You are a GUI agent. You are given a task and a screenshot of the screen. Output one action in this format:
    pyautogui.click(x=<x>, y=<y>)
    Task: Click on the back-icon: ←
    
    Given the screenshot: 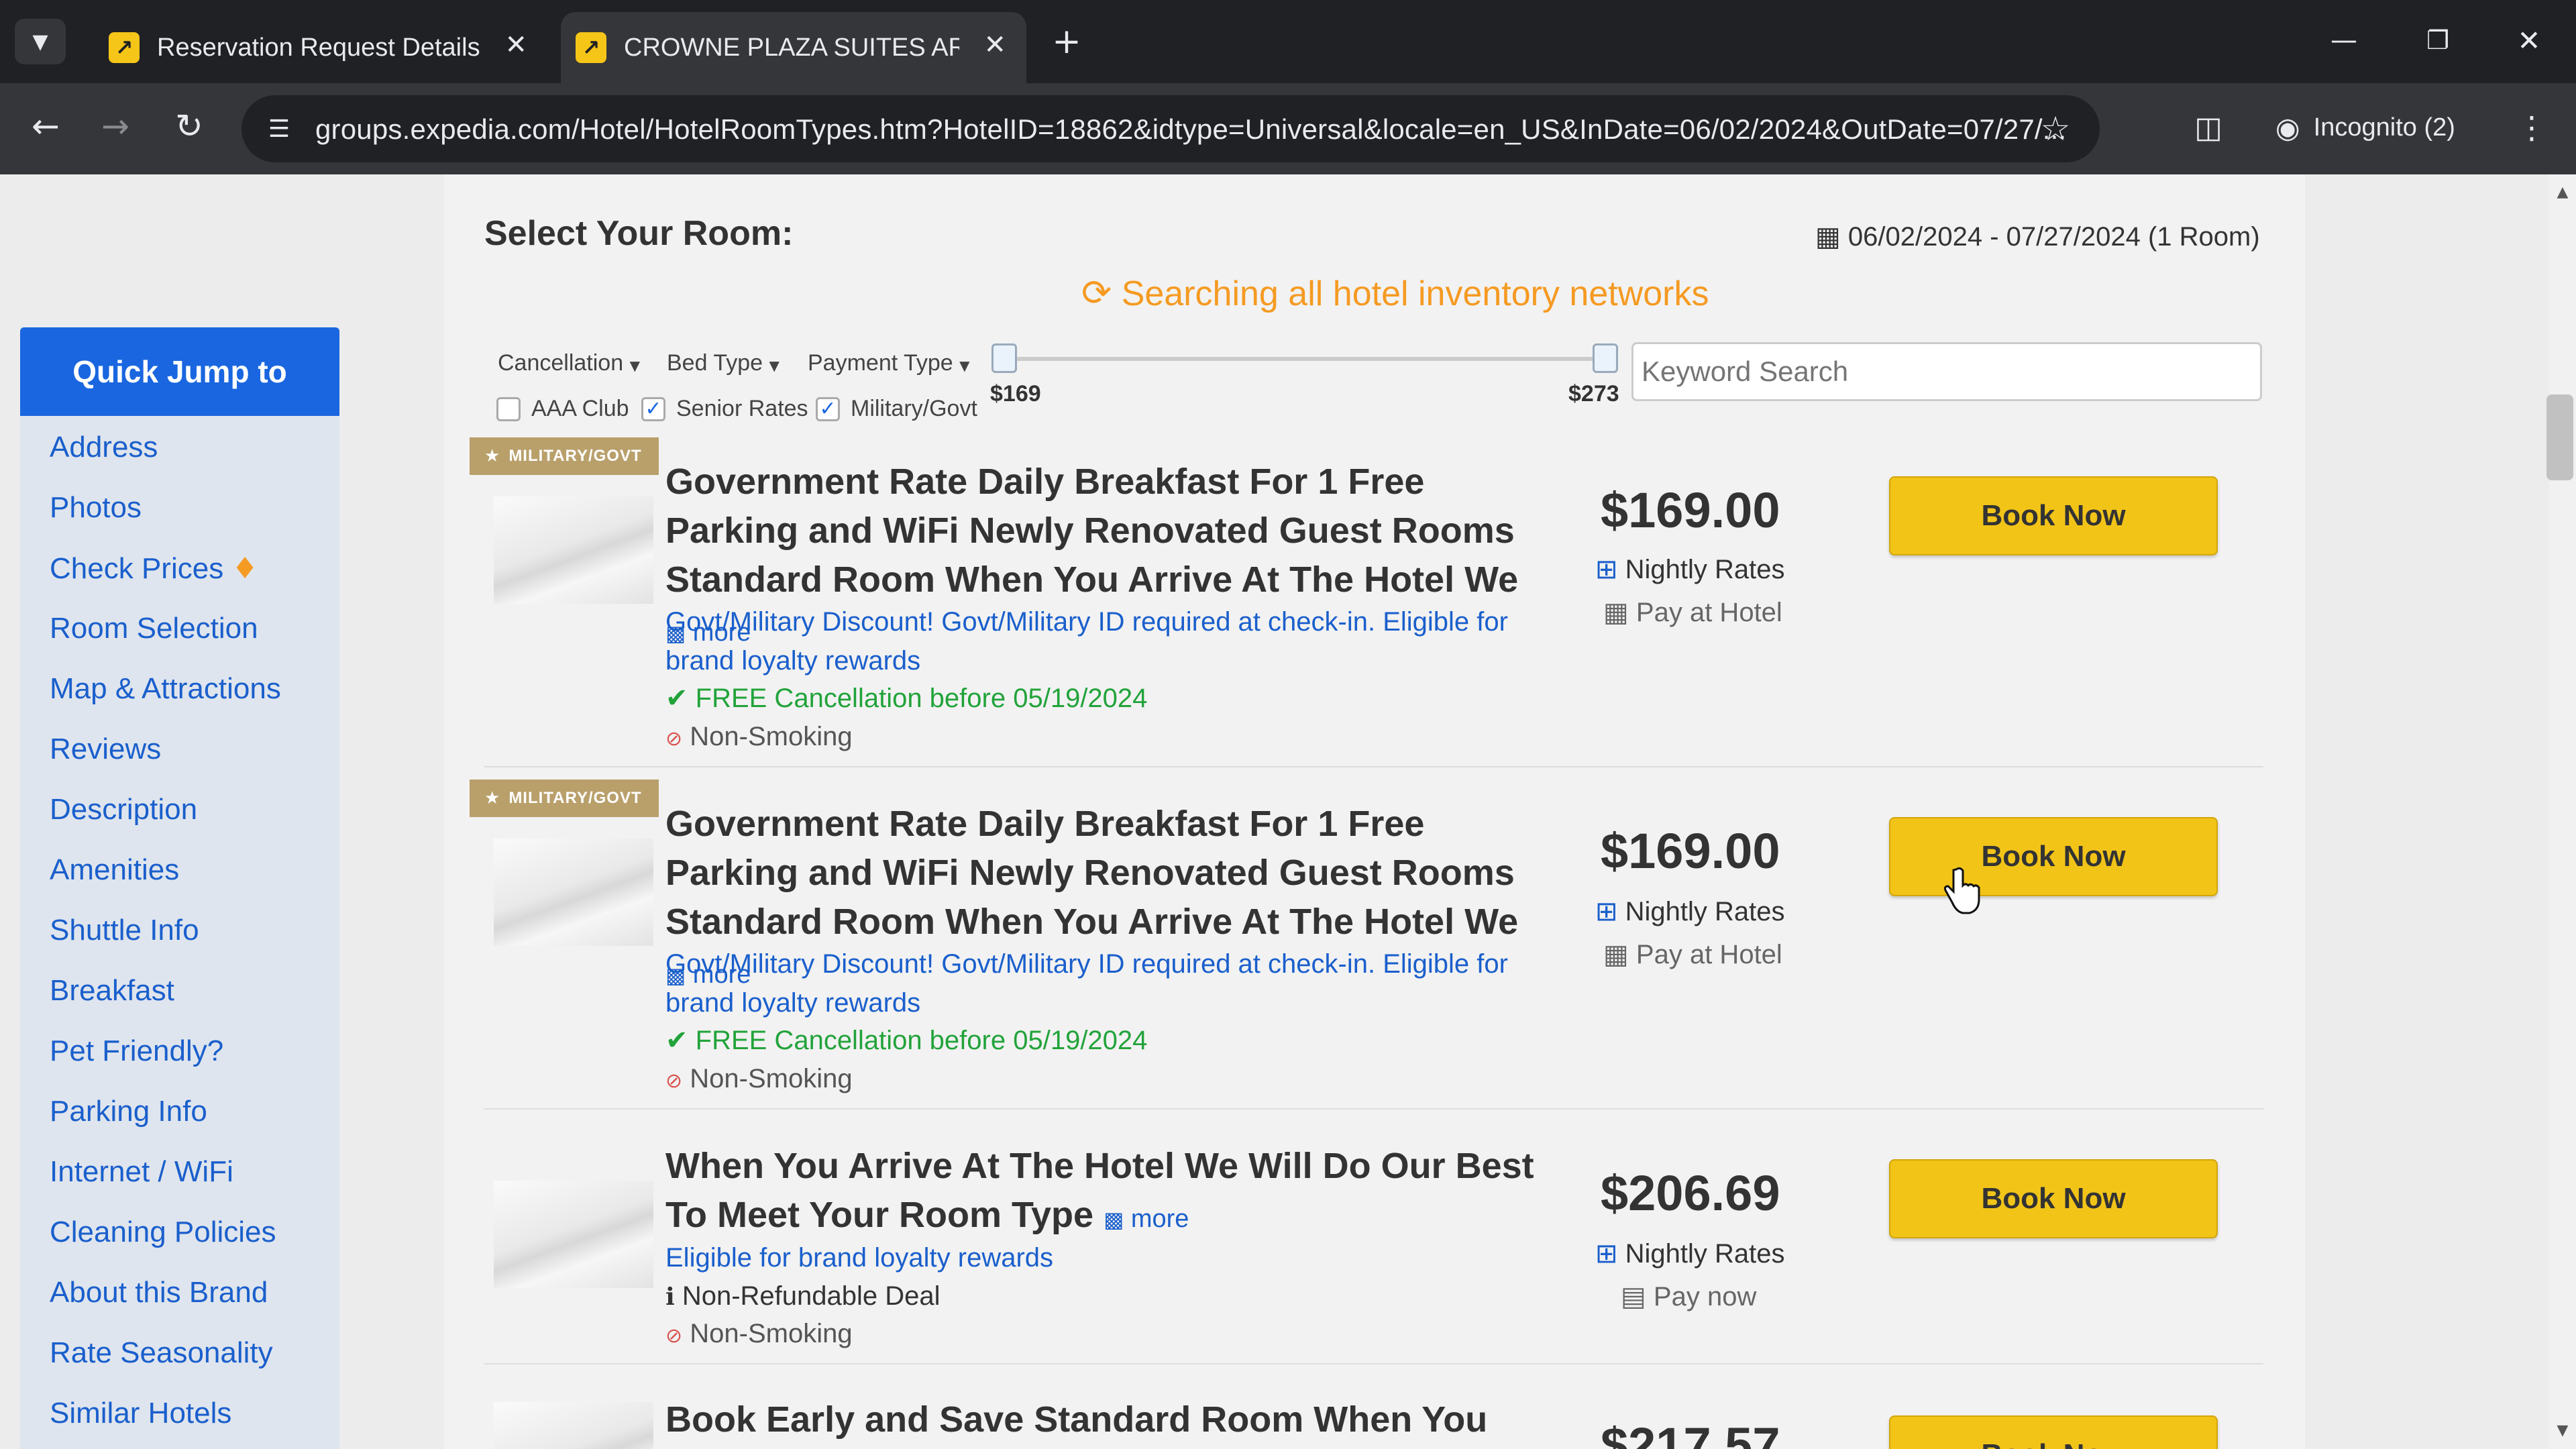 What is the action you would take?
    pyautogui.click(x=45, y=126)
    